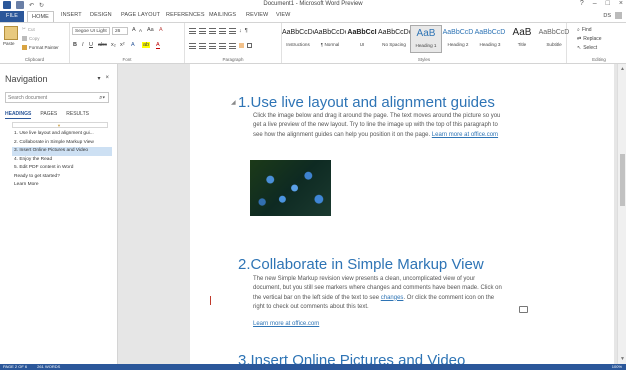 This screenshot has width=626, height=370. What do you see at coordinates (621, 3) in the screenshot?
I see `close-button: ×` at bounding box center [621, 3].